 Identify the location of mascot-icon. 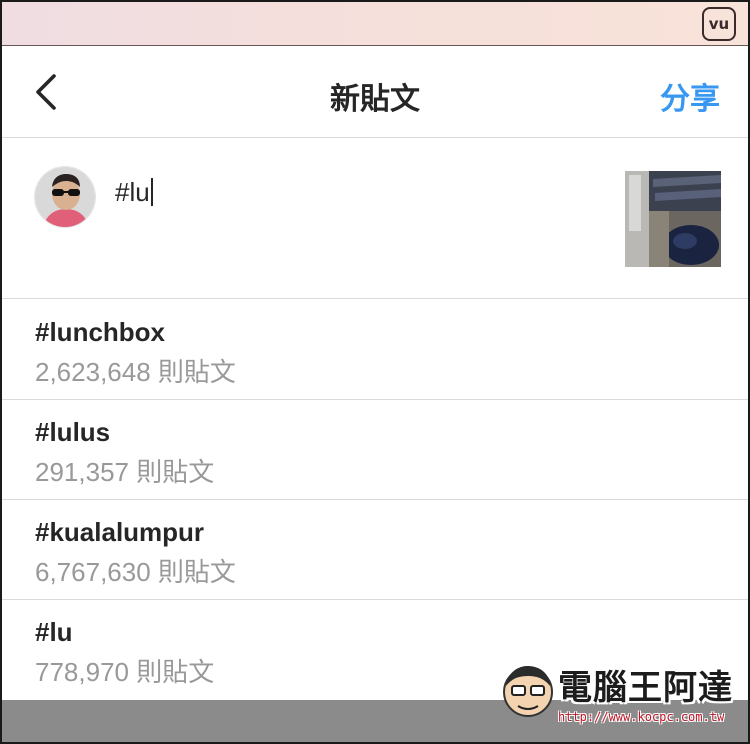
(528, 691).